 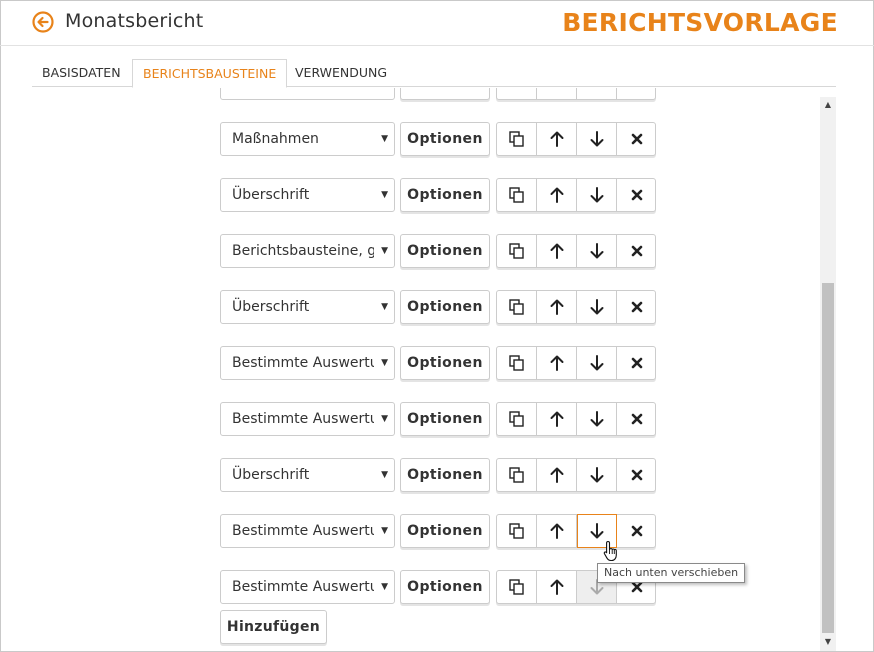 What do you see at coordinates (828, 105) in the screenshot?
I see `scroll-up-icon: ▲` at bounding box center [828, 105].